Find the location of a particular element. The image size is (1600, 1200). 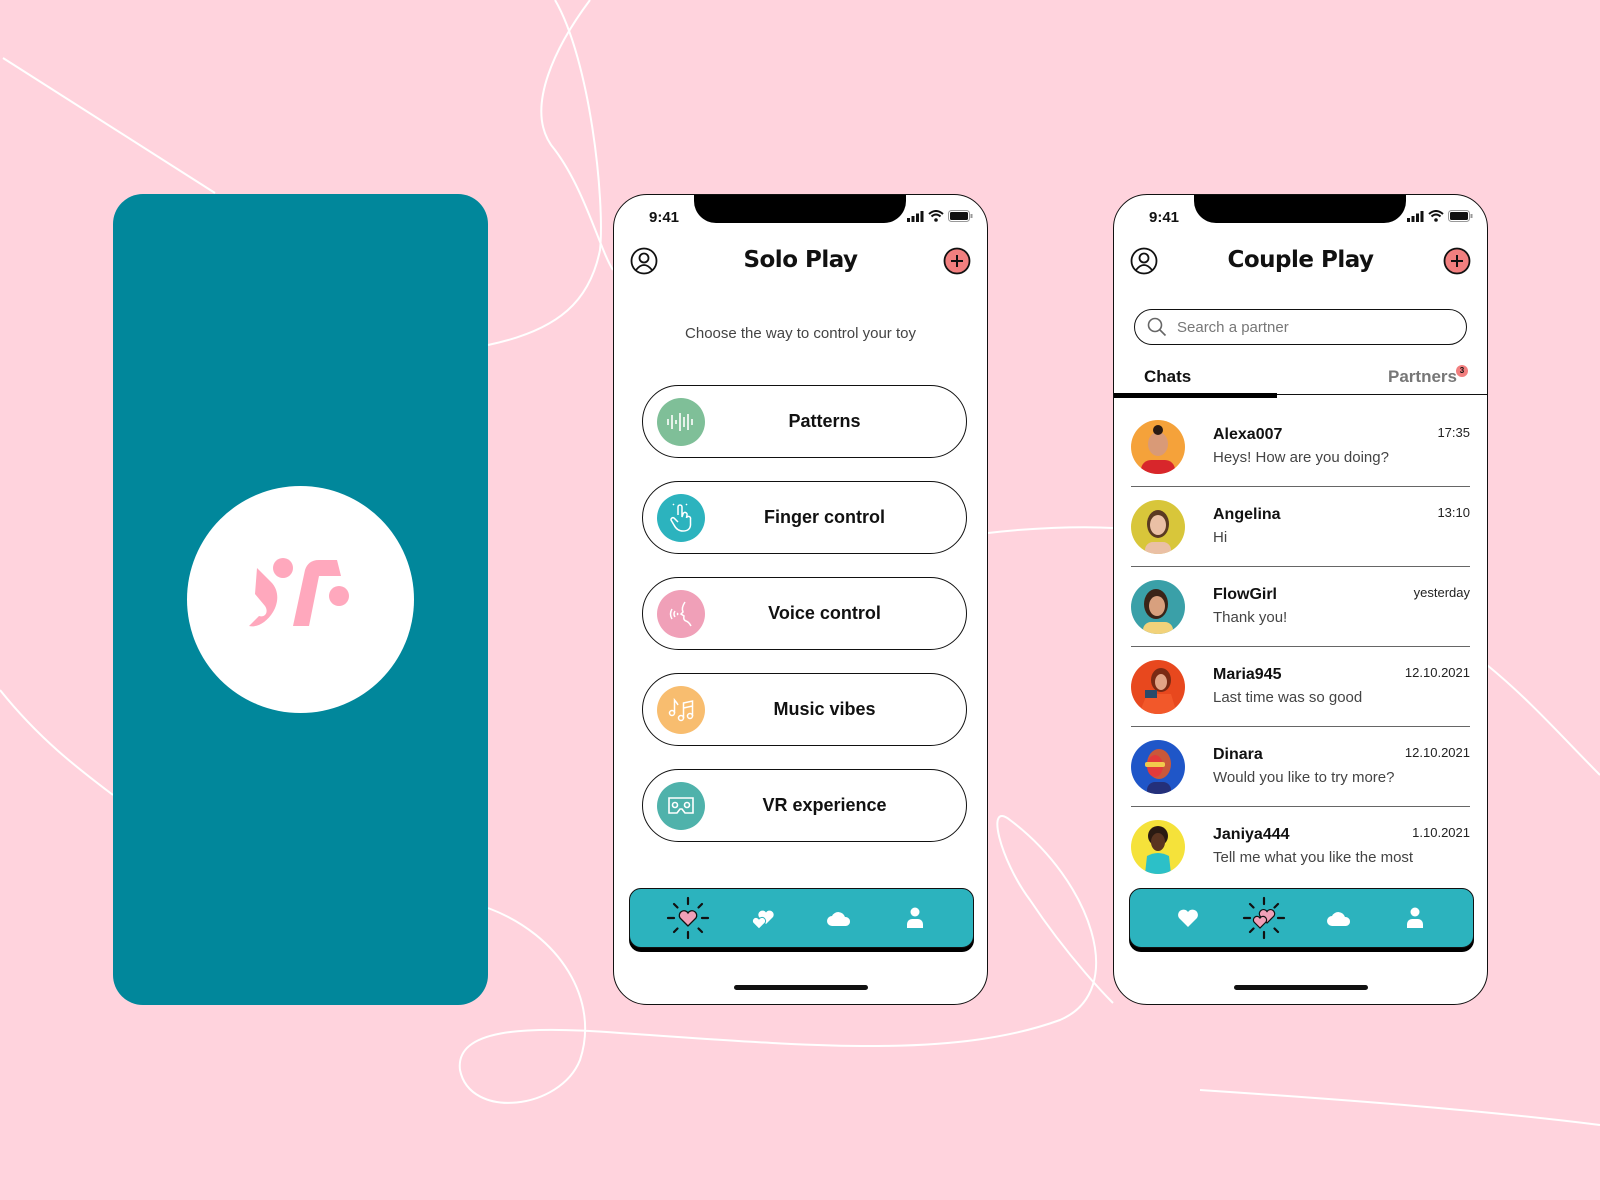

tab-chats: Chats is located at coordinates (1167, 377).